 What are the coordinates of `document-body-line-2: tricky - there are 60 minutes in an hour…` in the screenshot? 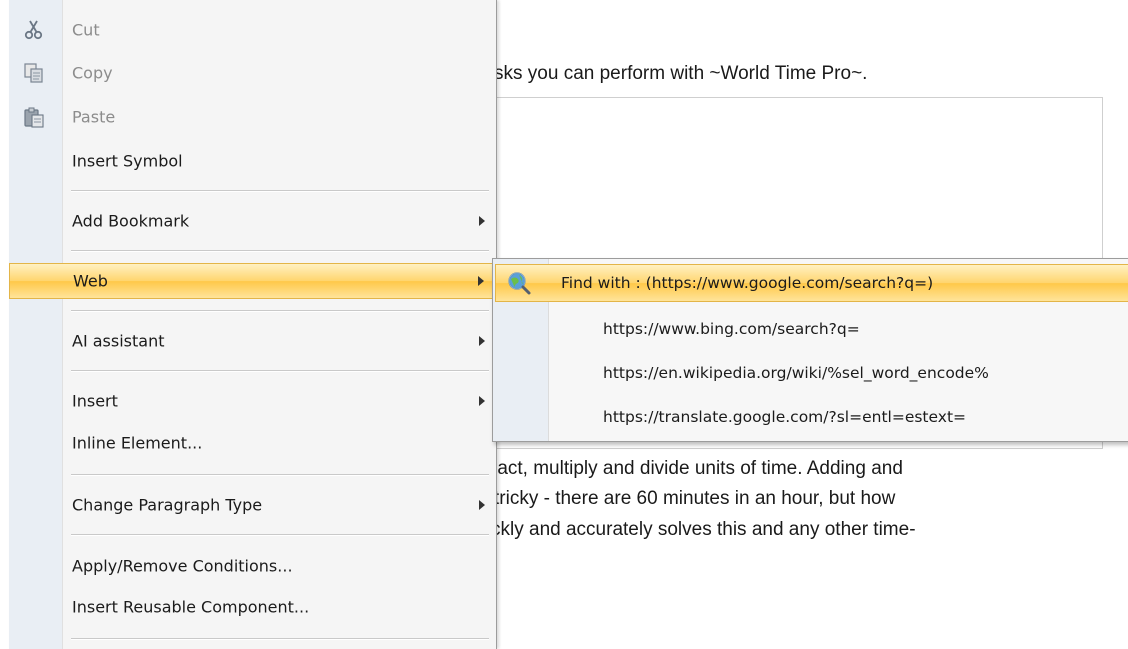 It's located at (695, 498).